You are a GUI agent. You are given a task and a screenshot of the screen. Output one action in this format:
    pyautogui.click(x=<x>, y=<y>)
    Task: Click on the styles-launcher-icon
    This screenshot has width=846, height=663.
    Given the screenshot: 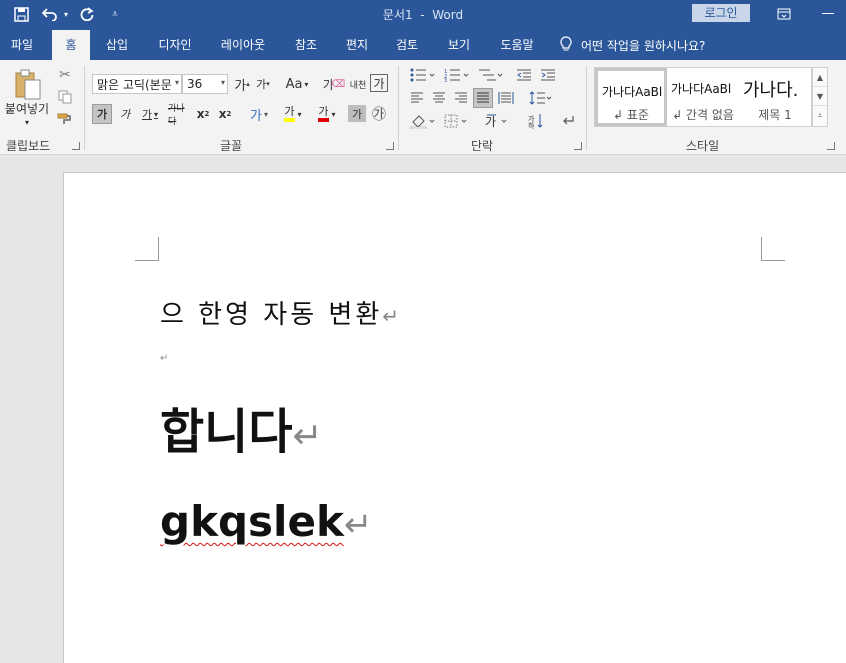 What is the action you would take?
    pyautogui.click(x=831, y=146)
    